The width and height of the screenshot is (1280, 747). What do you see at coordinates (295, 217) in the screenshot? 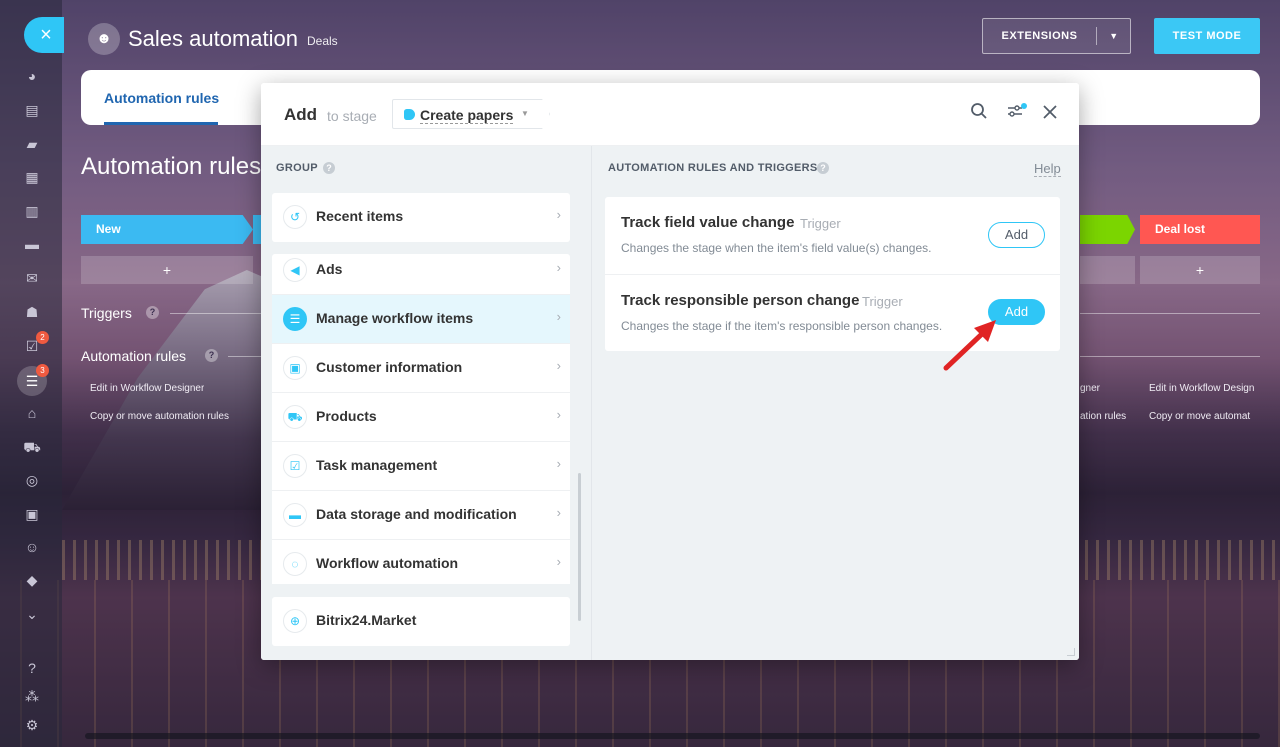
I see `recent-icon: ↺` at bounding box center [295, 217].